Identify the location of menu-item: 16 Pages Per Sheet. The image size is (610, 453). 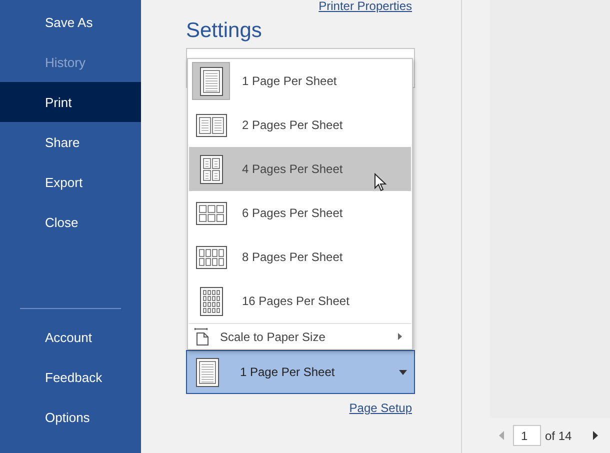
(300, 301).